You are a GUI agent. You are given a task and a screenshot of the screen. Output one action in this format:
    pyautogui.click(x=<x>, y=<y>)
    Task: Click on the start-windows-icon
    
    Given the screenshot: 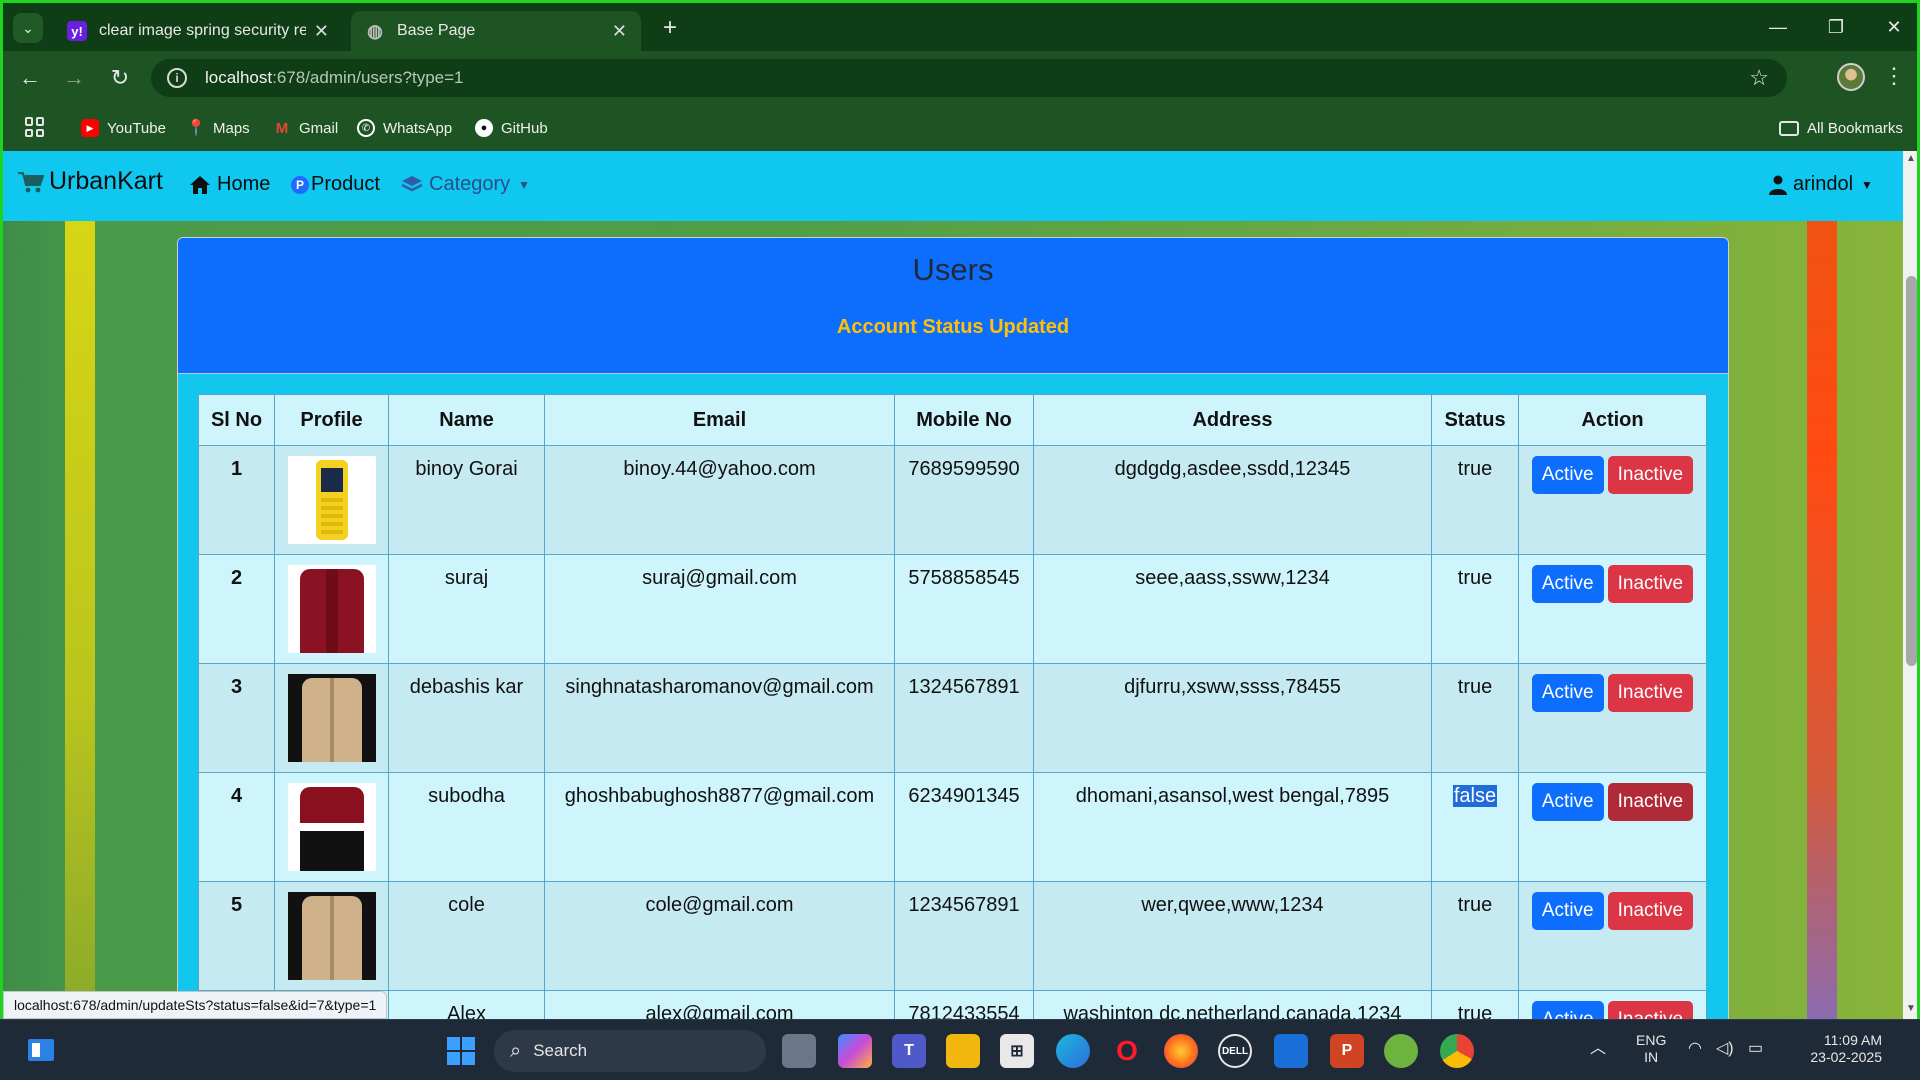 What is the action you would take?
    pyautogui.click(x=461, y=1051)
    